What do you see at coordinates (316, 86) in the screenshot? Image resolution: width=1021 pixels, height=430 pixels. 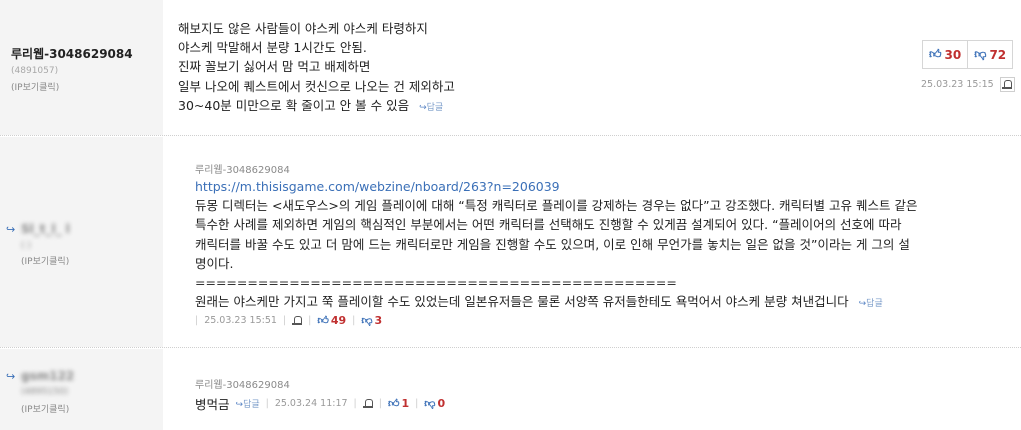 I see `comment-line: 일부 나오에 퀘스트에서 컷신으로 나오는 건 제외하고` at bounding box center [316, 86].